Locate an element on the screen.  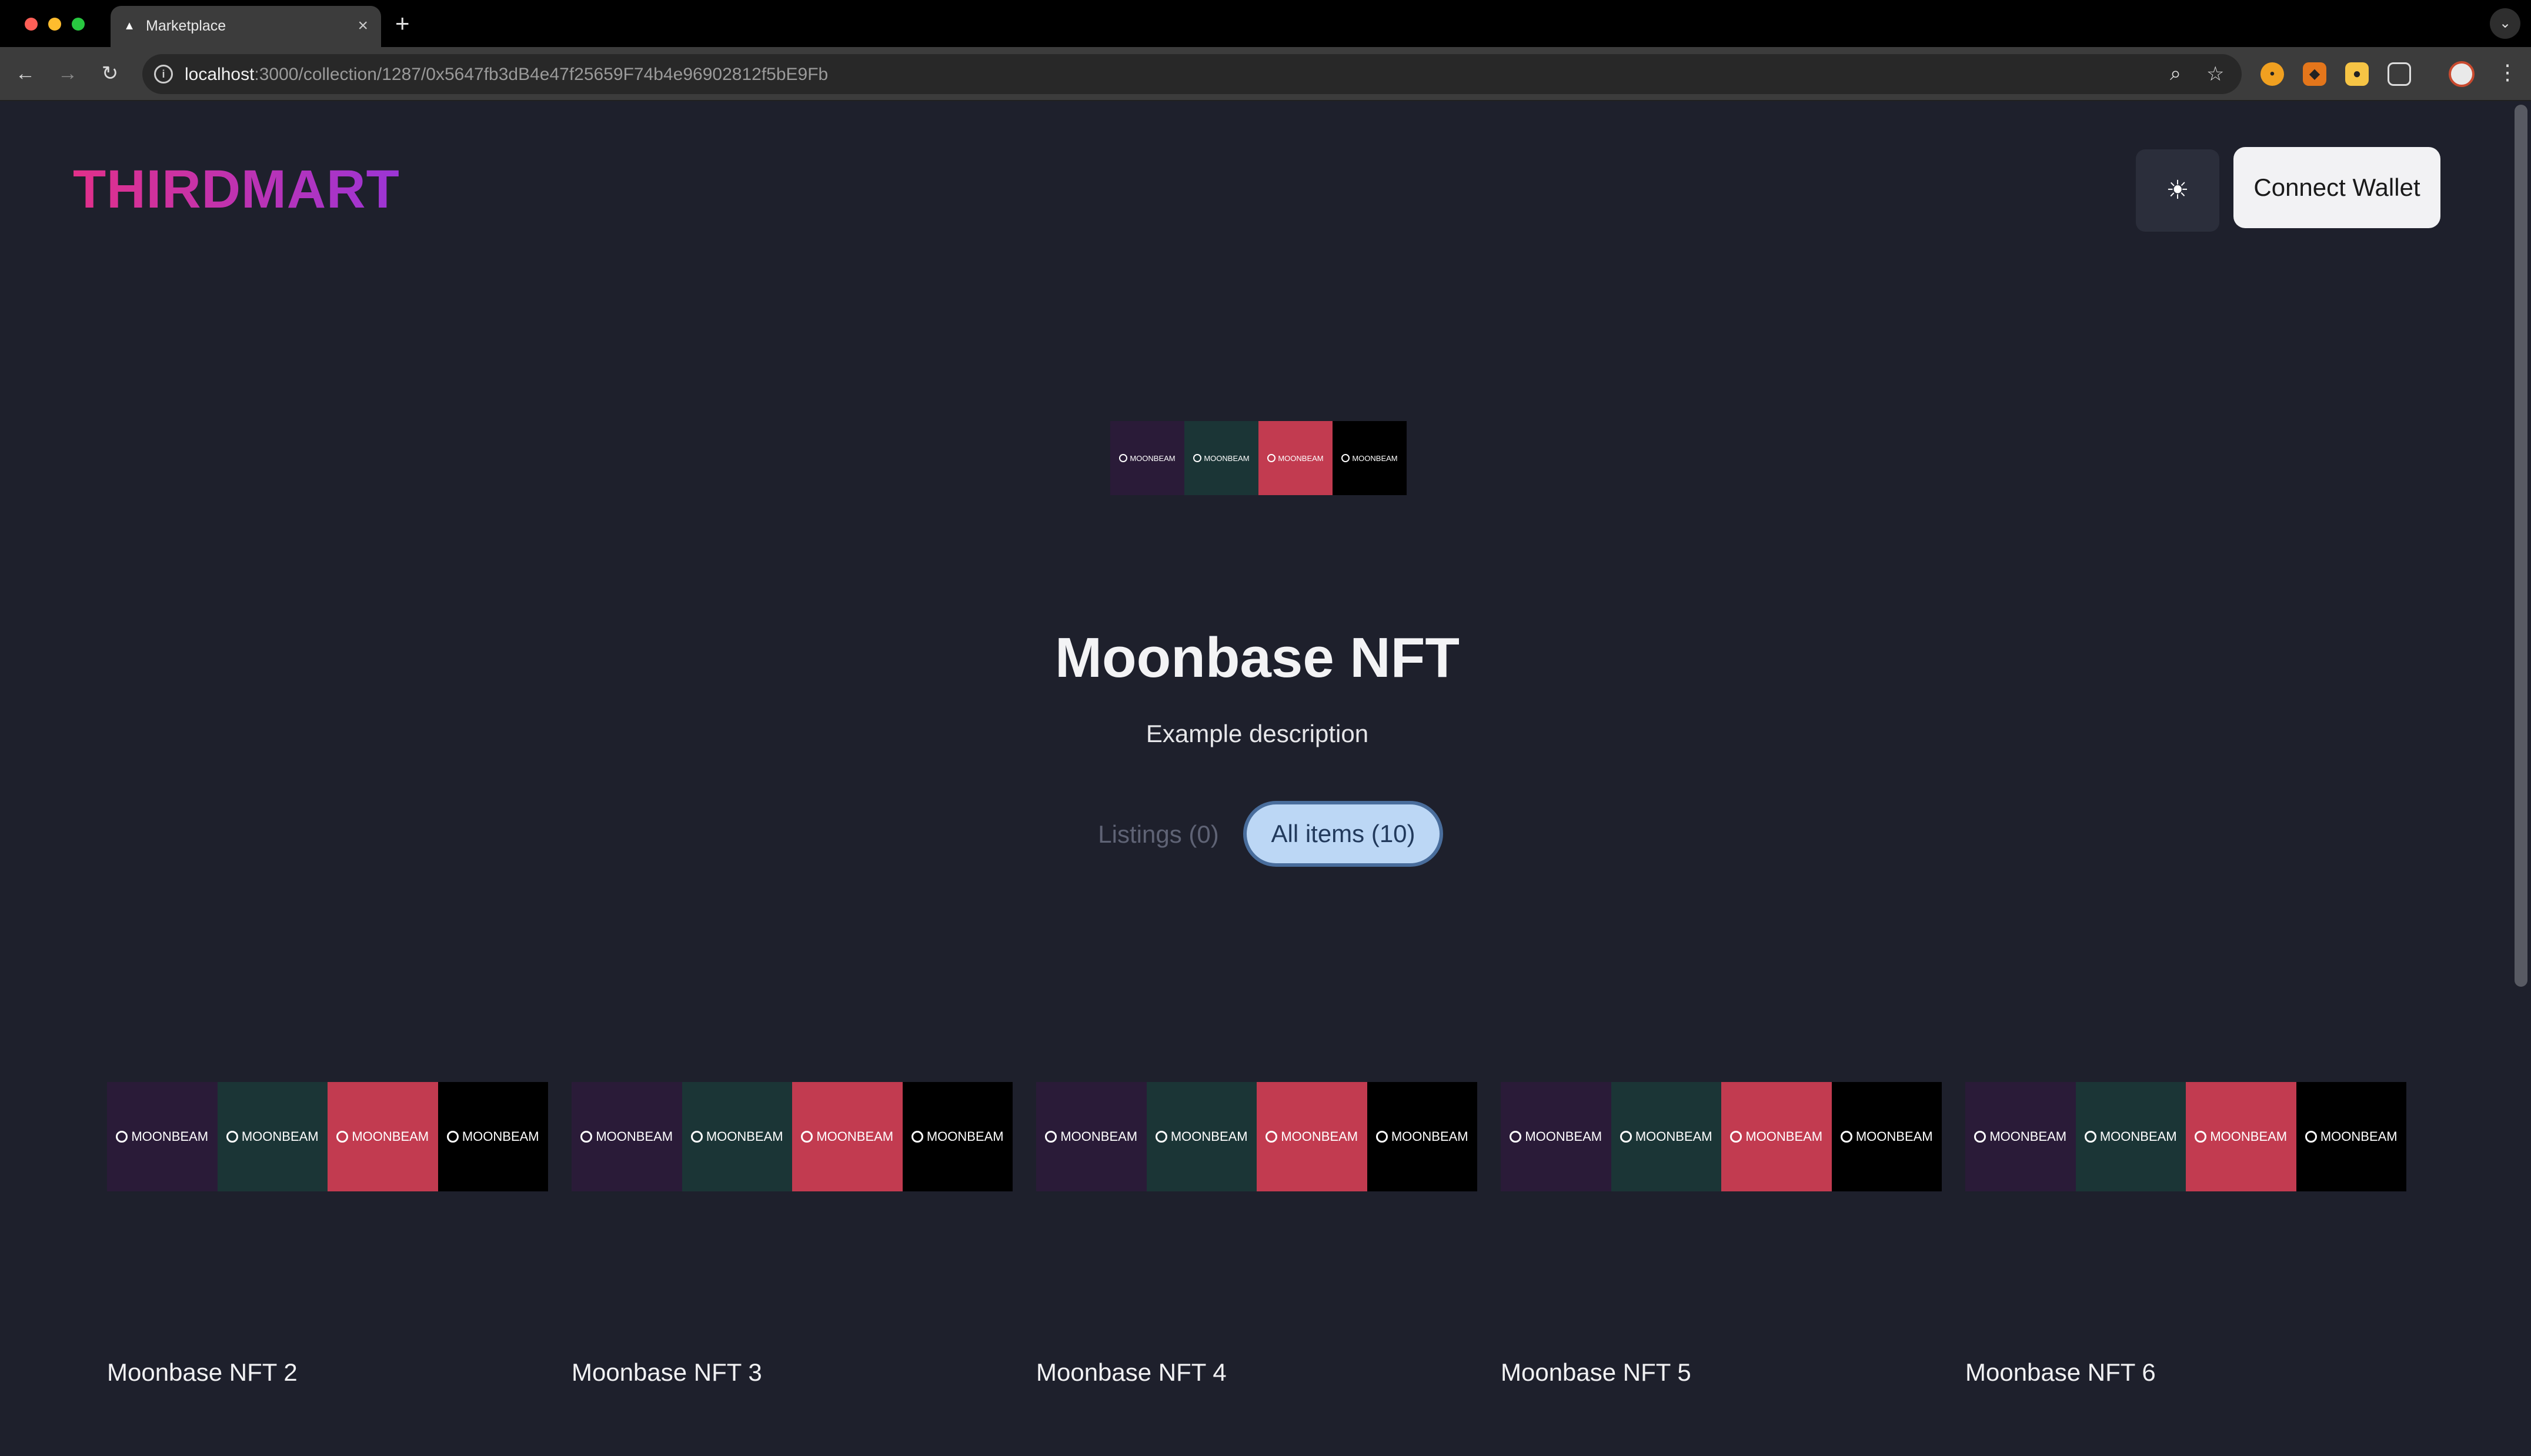
browser-tab-strip: ▲ Marketplace × + ⌄ is located at coordinates (1265, 23).